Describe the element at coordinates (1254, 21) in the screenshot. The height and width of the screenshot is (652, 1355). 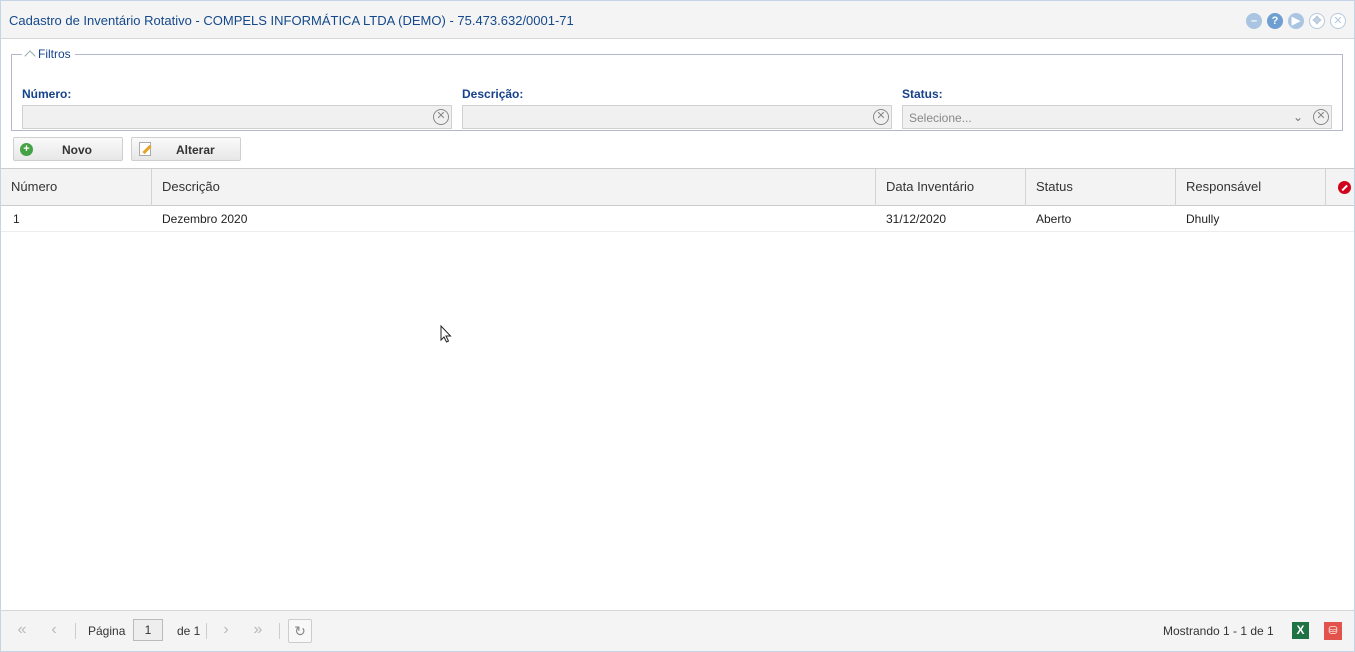
I see `minimize-icon: –` at that location.